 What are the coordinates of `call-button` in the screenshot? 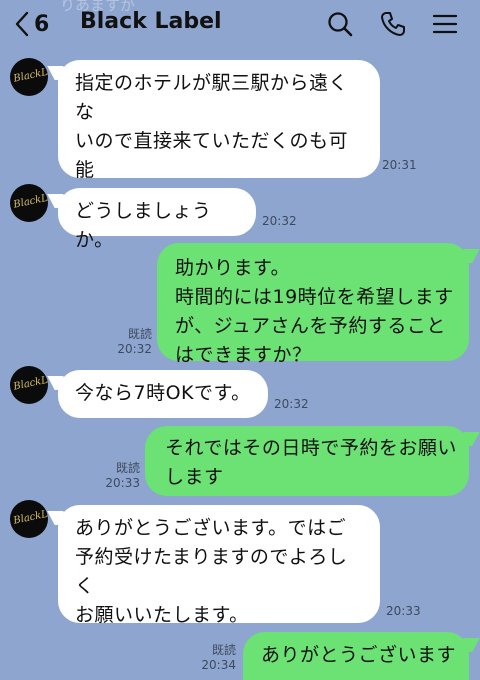 It's located at (393, 24).